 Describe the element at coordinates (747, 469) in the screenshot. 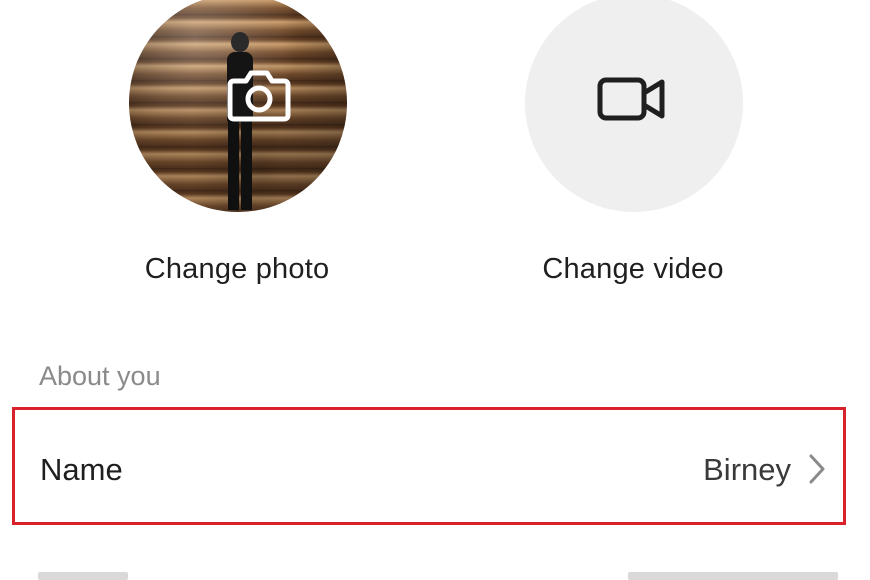

I see `name-row-value: Birney` at that location.